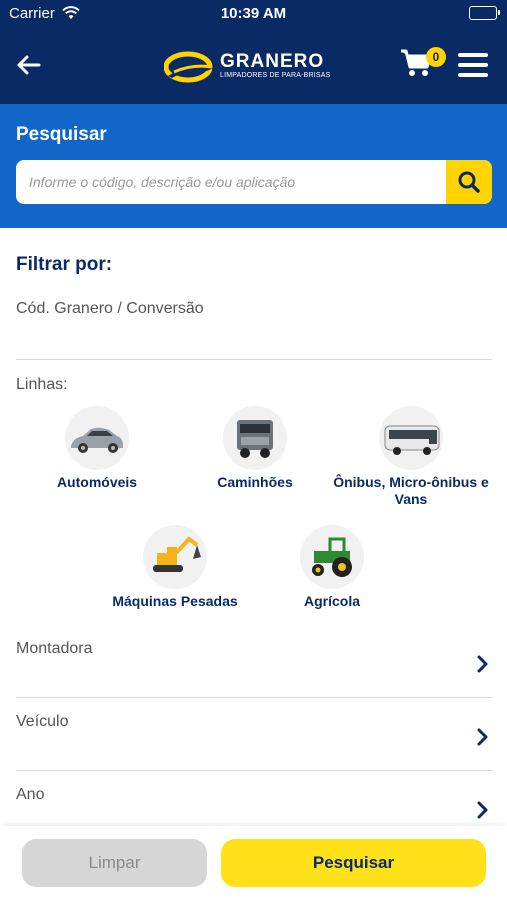 The height and width of the screenshot is (900, 507). I want to click on search-box, so click(254, 182).